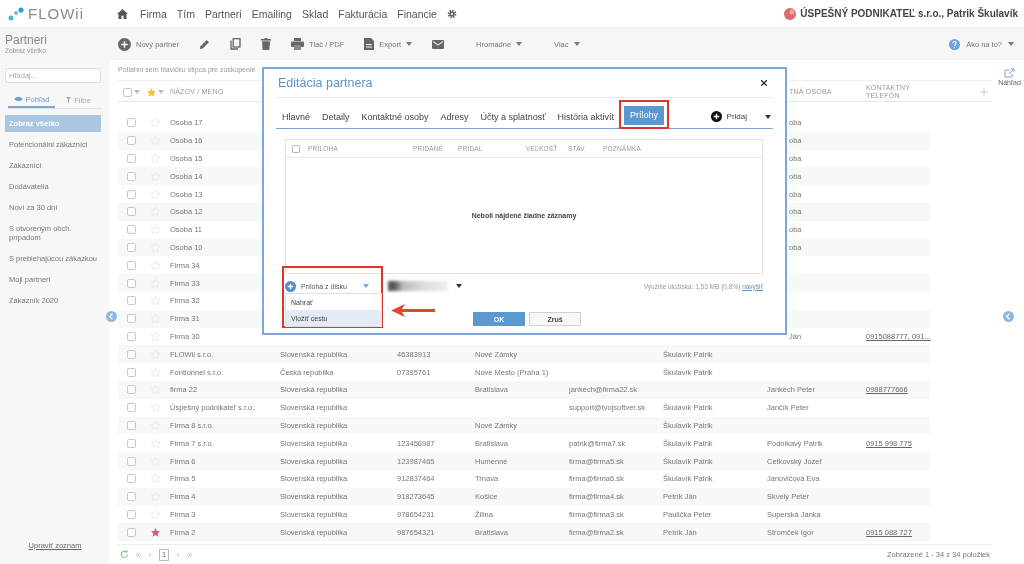  I want to click on nav-link: Partneri, so click(223, 13).